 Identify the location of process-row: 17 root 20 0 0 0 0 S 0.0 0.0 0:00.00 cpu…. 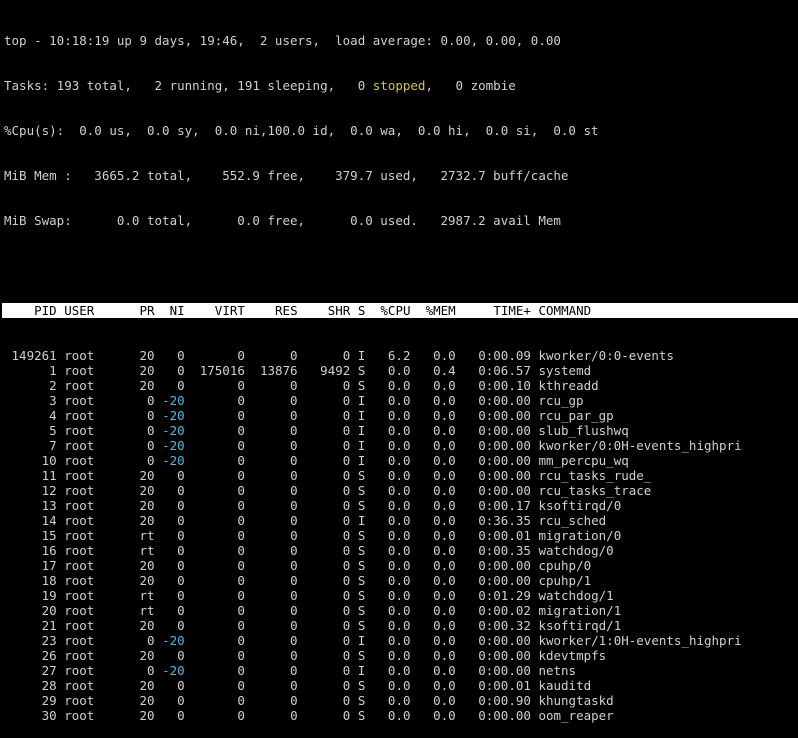
(401, 565).